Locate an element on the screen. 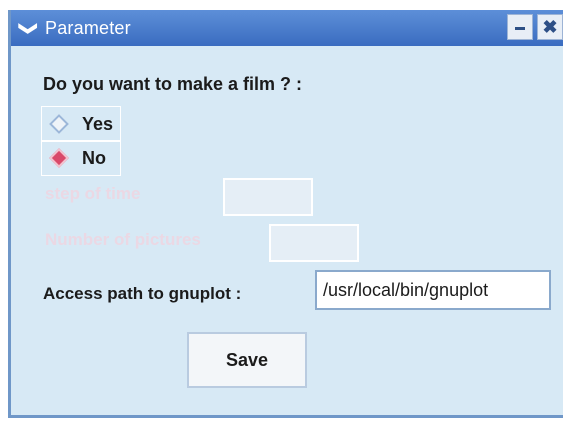 Image resolution: width=563 pixels, height=423 pixels. number-of-pictures-label: Number of pictures is located at coordinates (123, 239).